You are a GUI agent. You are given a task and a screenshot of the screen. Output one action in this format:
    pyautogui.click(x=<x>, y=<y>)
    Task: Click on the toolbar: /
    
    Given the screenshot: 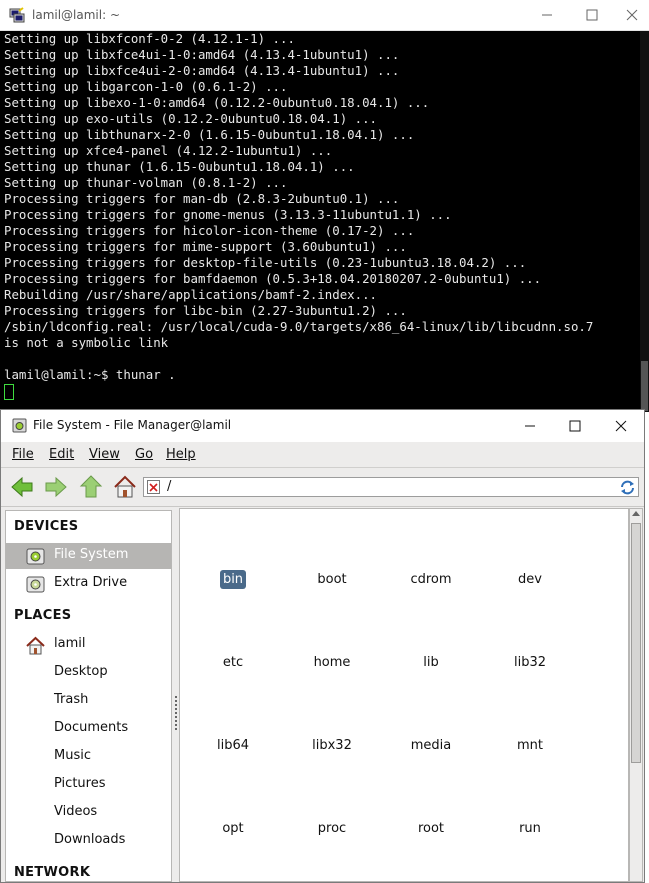 What is the action you would take?
    pyautogui.click(x=322, y=487)
    